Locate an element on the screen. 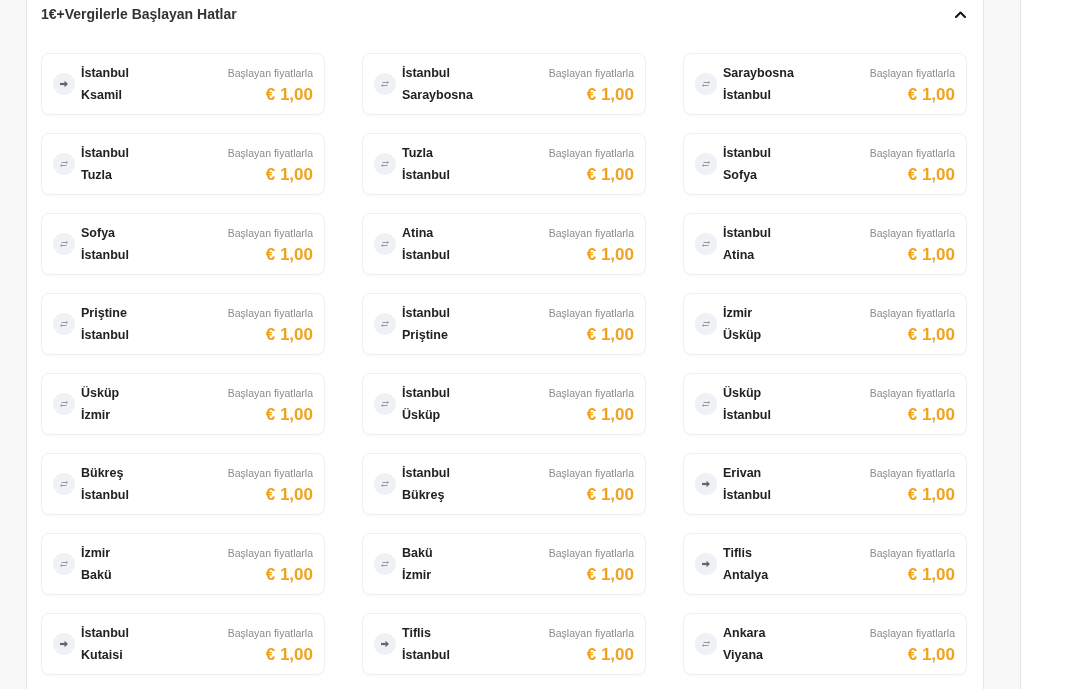 This screenshot has width=1068, height=689. route-card: Ankara Viyana Başlayan fiyatlarla € 1,00 is located at coordinates (825, 644).